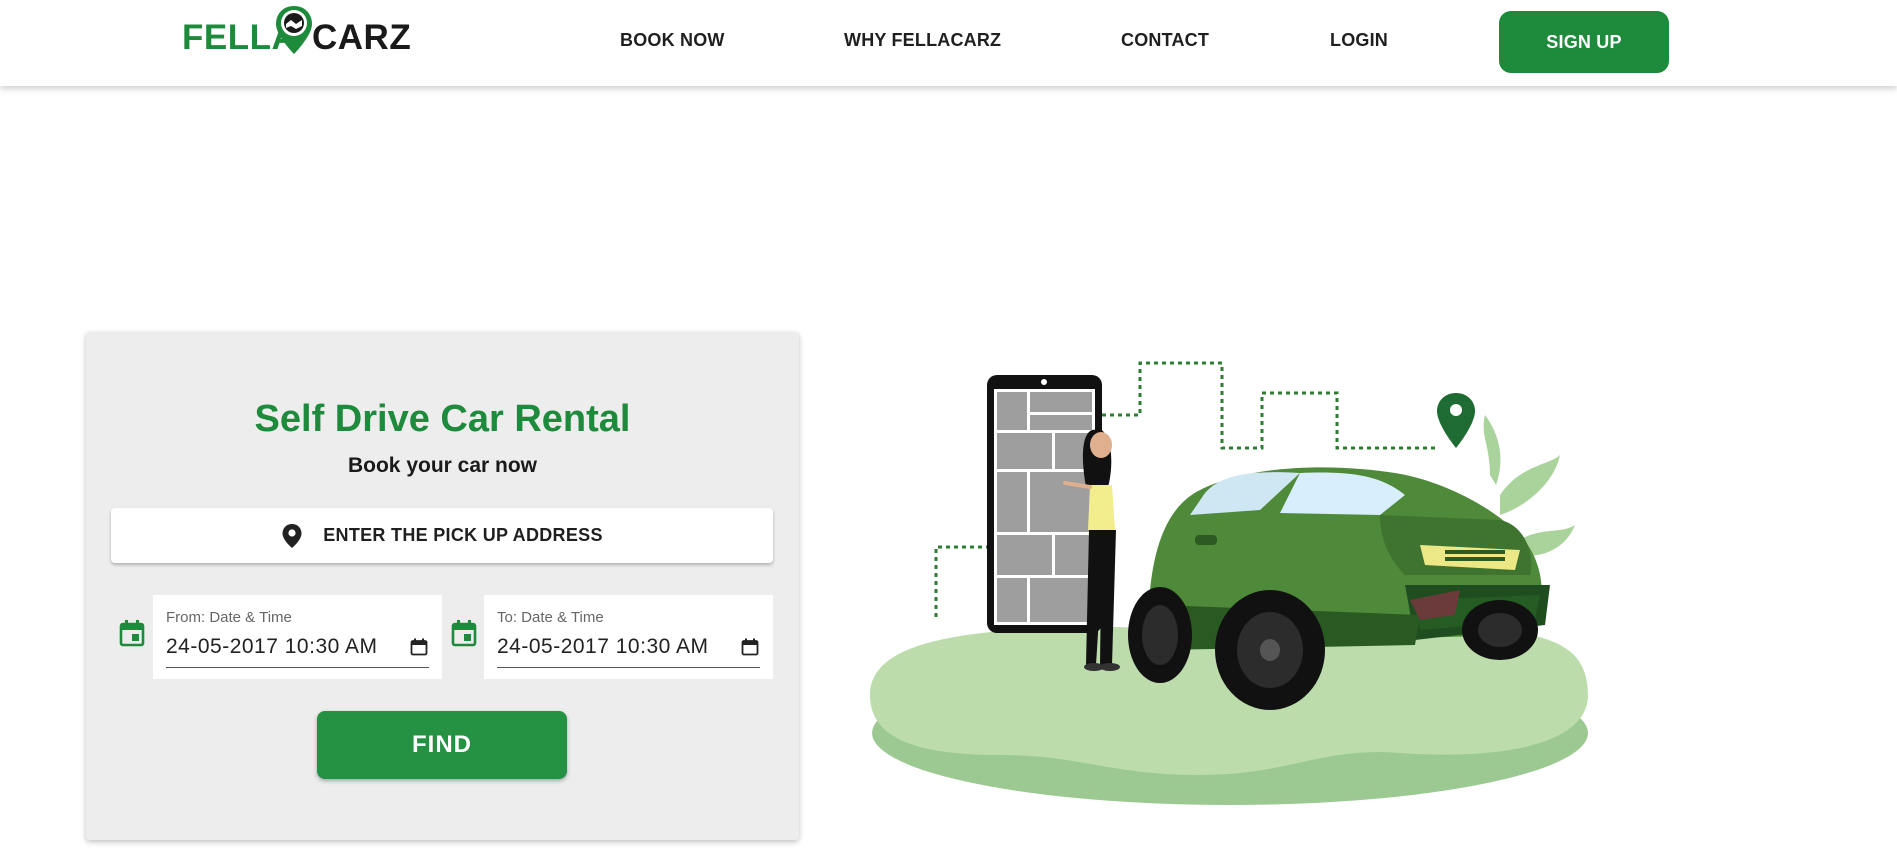 This screenshot has height=864, width=1897. I want to click on to-datetime-underline, so click(628, 667).